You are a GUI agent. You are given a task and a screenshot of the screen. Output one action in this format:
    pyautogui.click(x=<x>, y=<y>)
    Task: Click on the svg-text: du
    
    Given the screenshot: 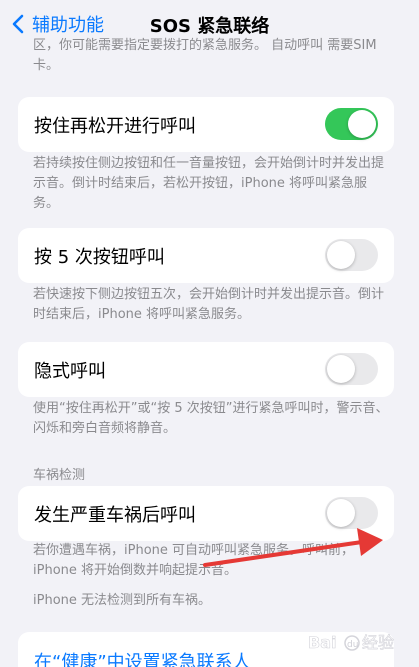 What is the action you would take?
    pyautogui.click(x=352, y=645)
    